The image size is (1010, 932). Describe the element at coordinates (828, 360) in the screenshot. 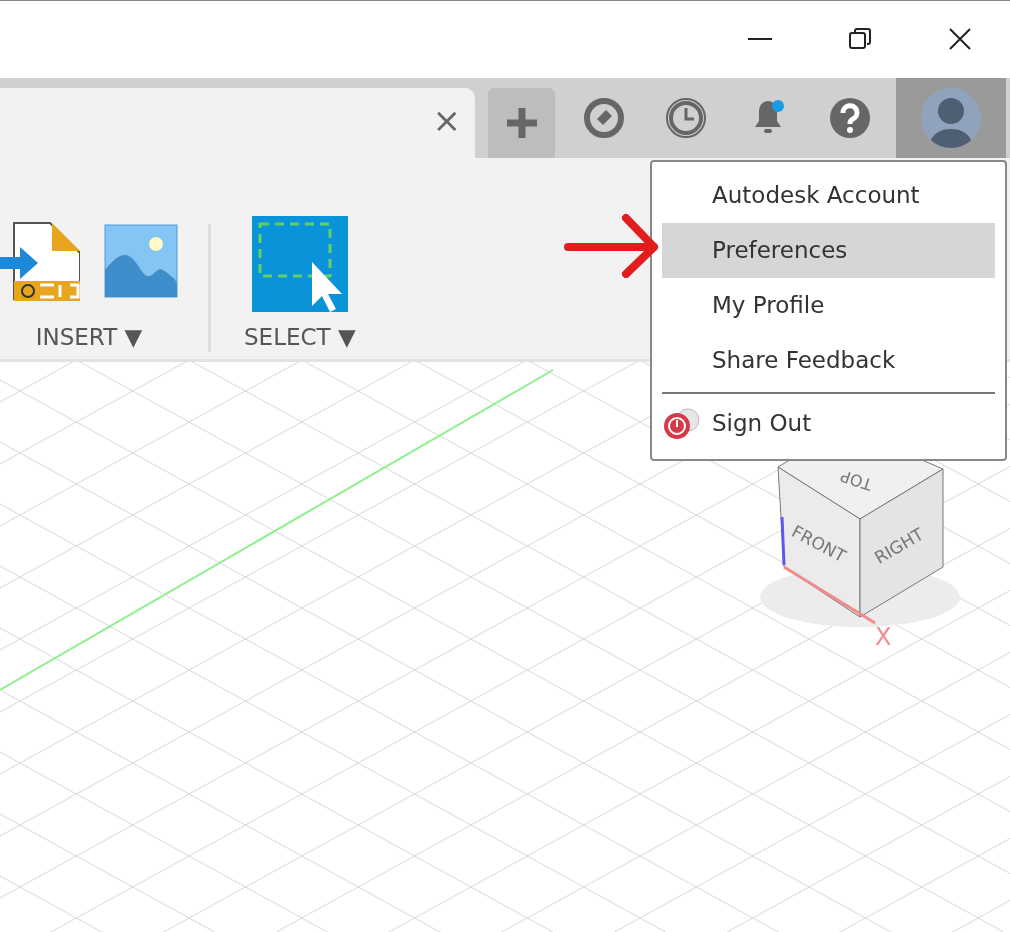

I see `menu-item: Share Feedback` at that location.